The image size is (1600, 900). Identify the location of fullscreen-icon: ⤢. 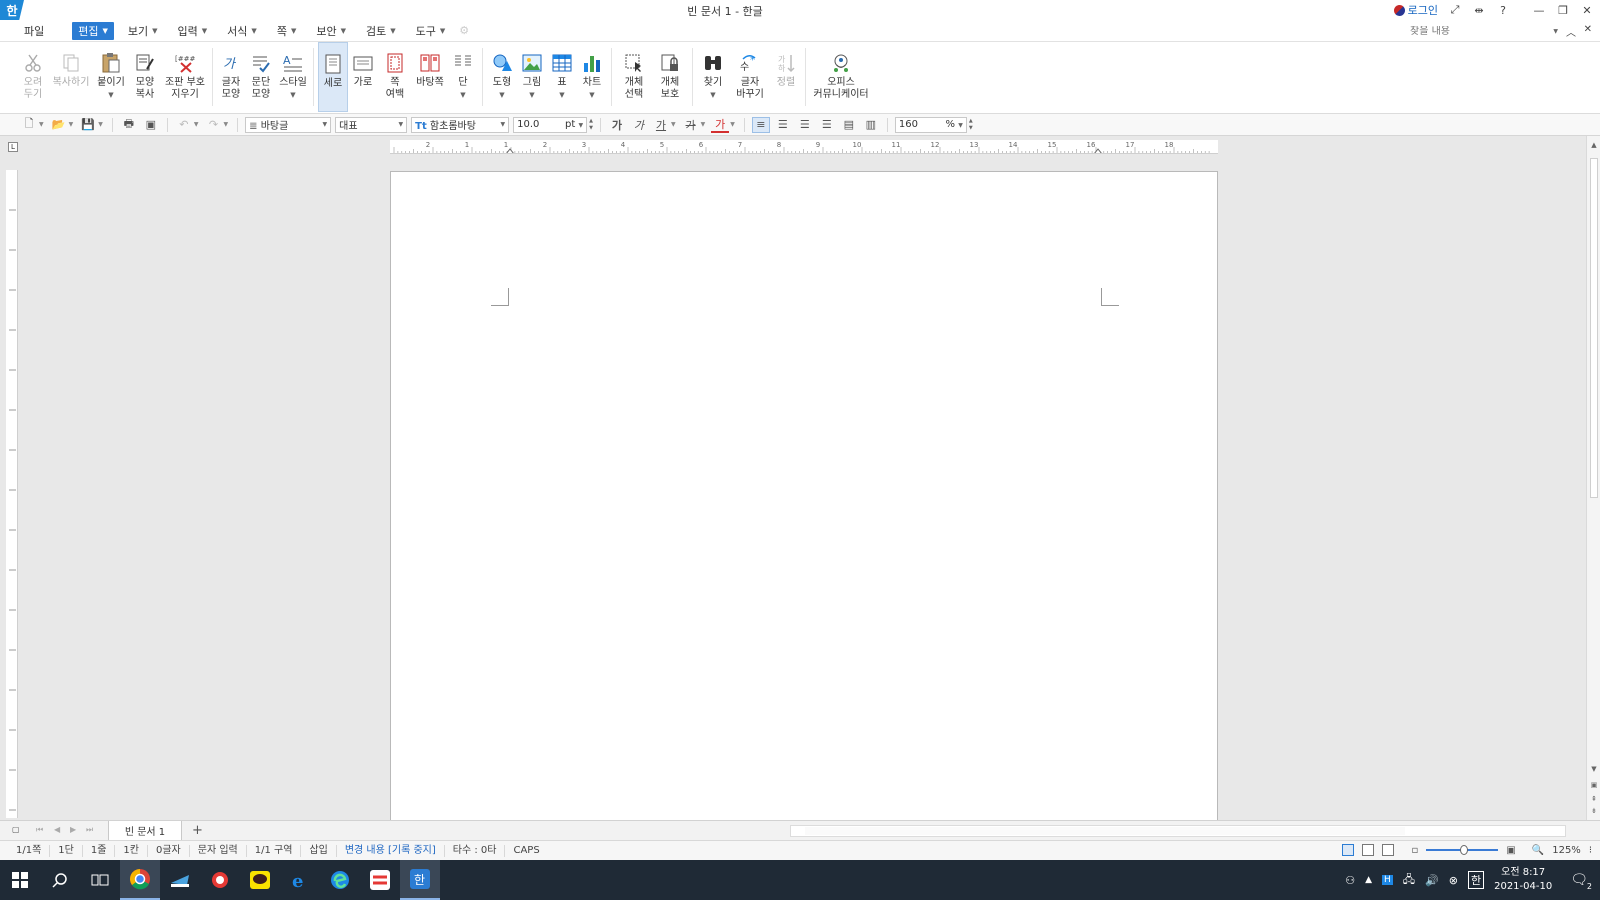
(1455, 10).